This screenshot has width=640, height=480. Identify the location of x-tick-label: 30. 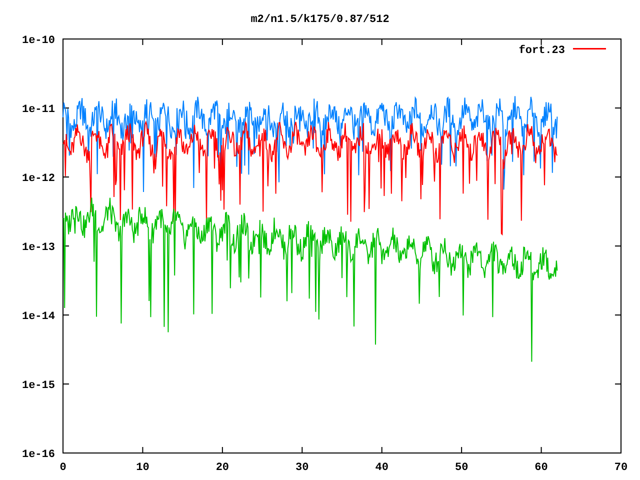
(302, 468).